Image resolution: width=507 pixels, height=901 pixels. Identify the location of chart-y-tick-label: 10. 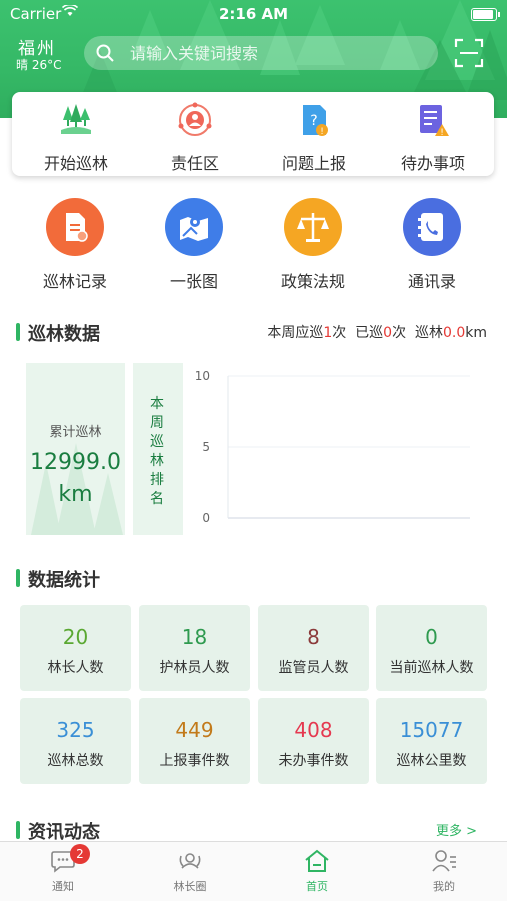
(202, 376).